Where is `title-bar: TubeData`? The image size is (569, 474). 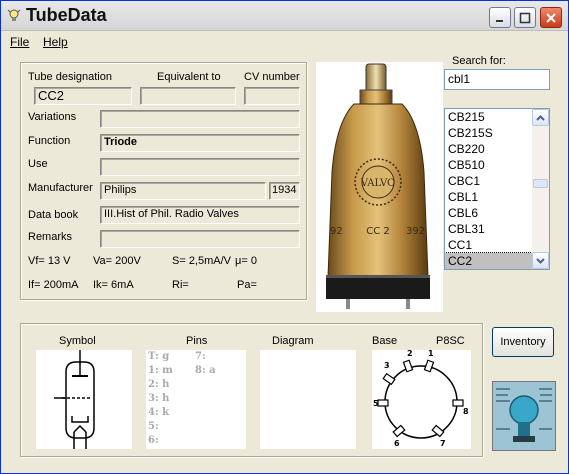
title-bar: TubeData is located at coordinates (284, 16).